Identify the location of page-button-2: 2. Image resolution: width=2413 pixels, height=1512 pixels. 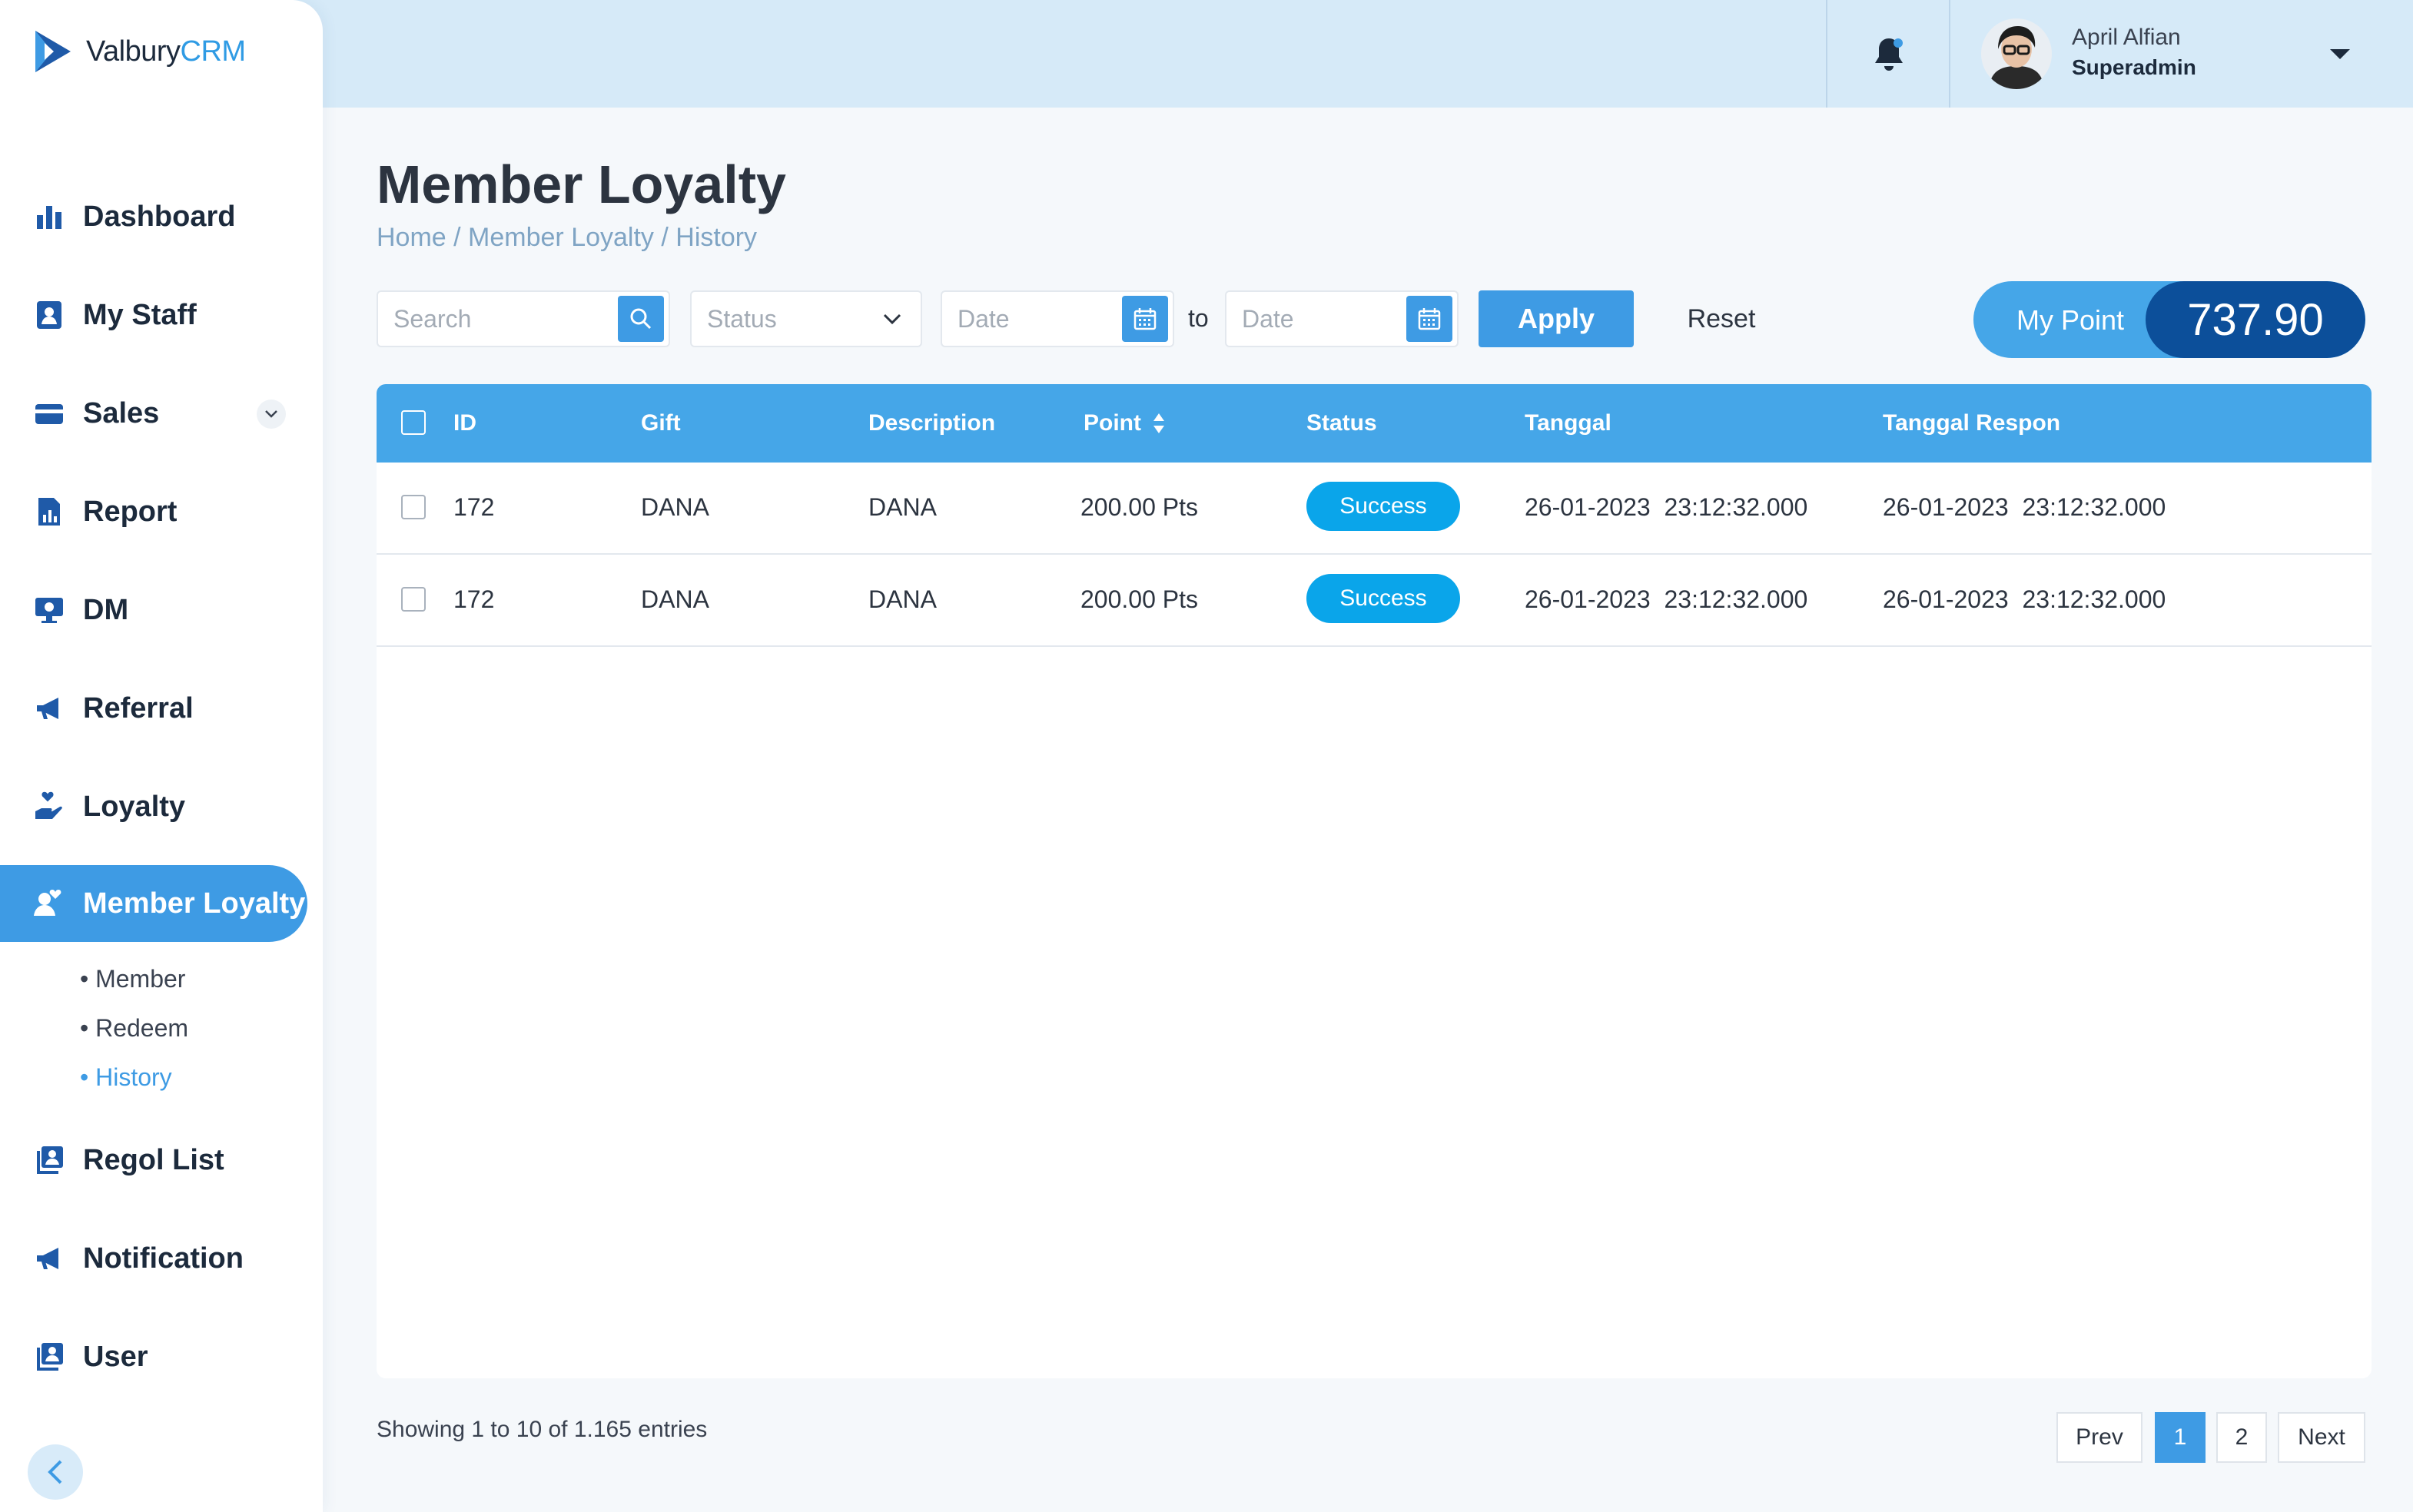
(2241, 1437).